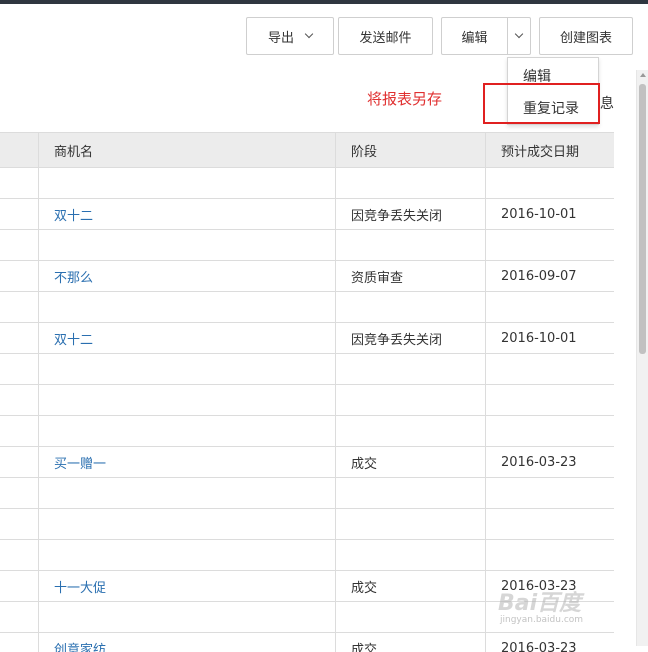 The width and height of the screenshot is (648, 652). I want to click on column-header-blank, so click(19, 150).